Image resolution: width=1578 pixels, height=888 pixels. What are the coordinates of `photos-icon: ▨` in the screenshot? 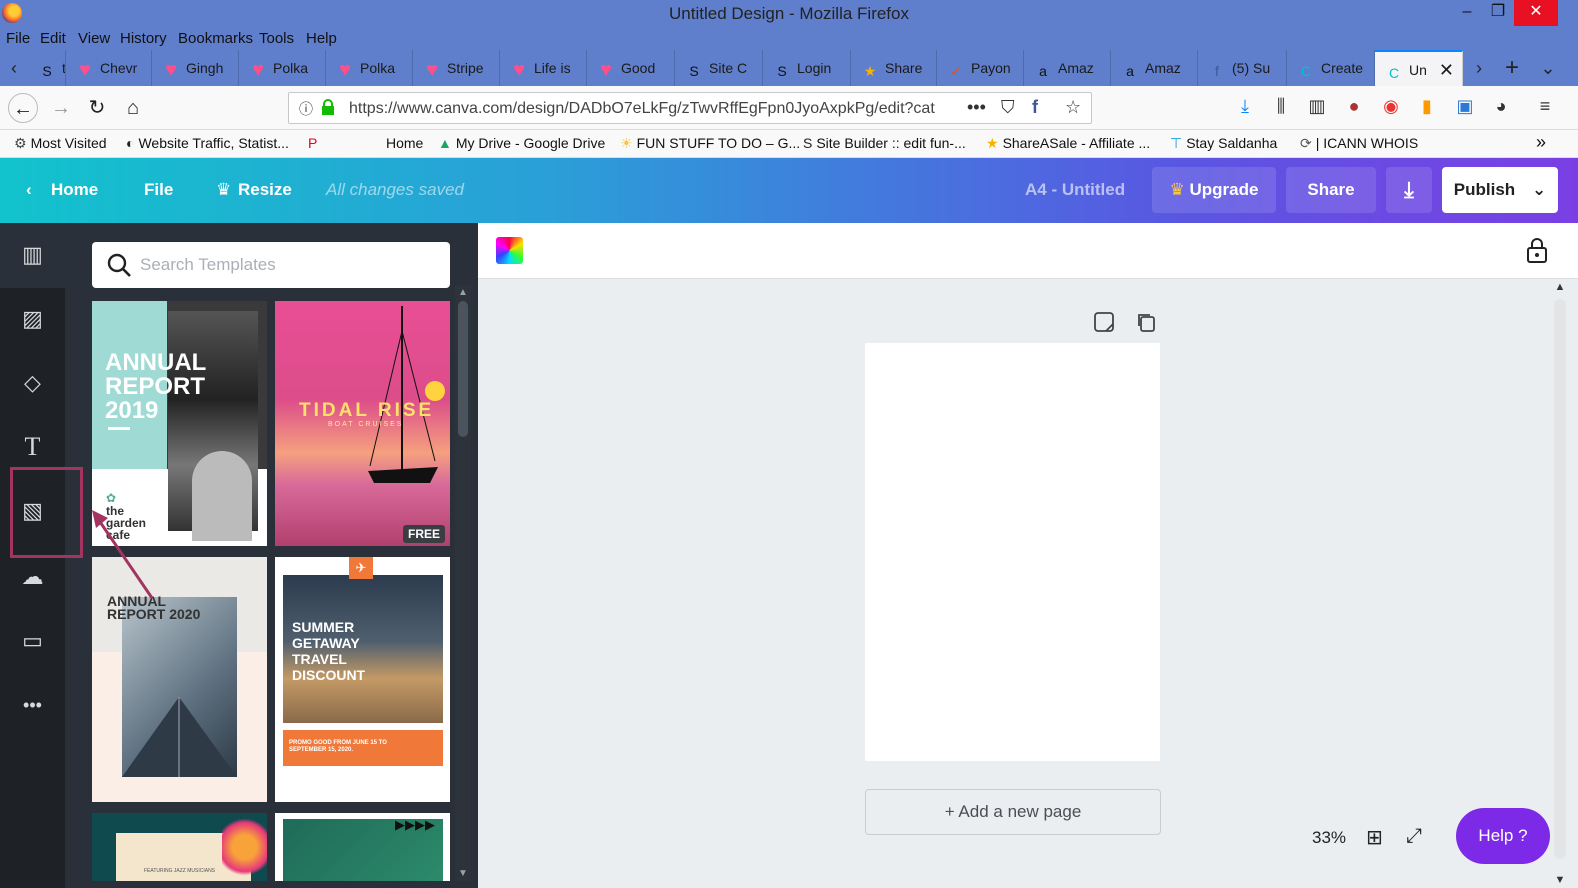 It's located at (32, 319).